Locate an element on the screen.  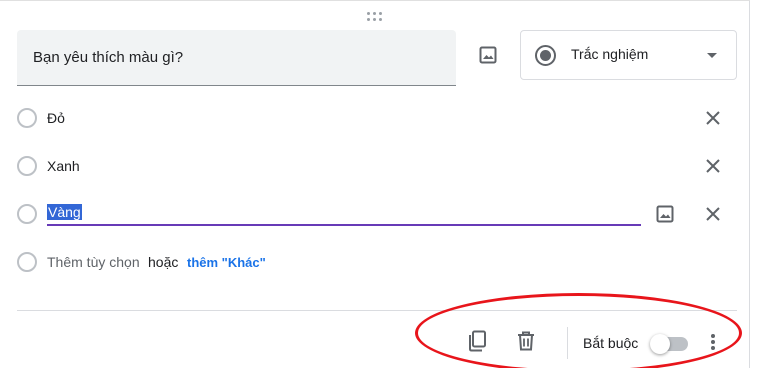
or-text: hoặc is located at coordinates (163, 262).